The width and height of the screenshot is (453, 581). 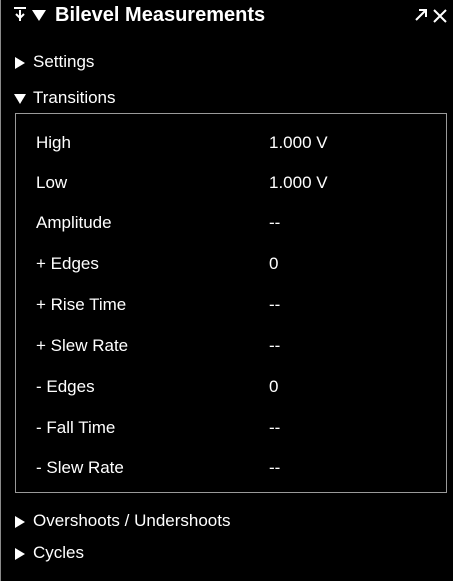 What do you see at coordinates (39, 15) in the screenshot?
I see `panel-menu-icon` at bounding box center [39, 15].